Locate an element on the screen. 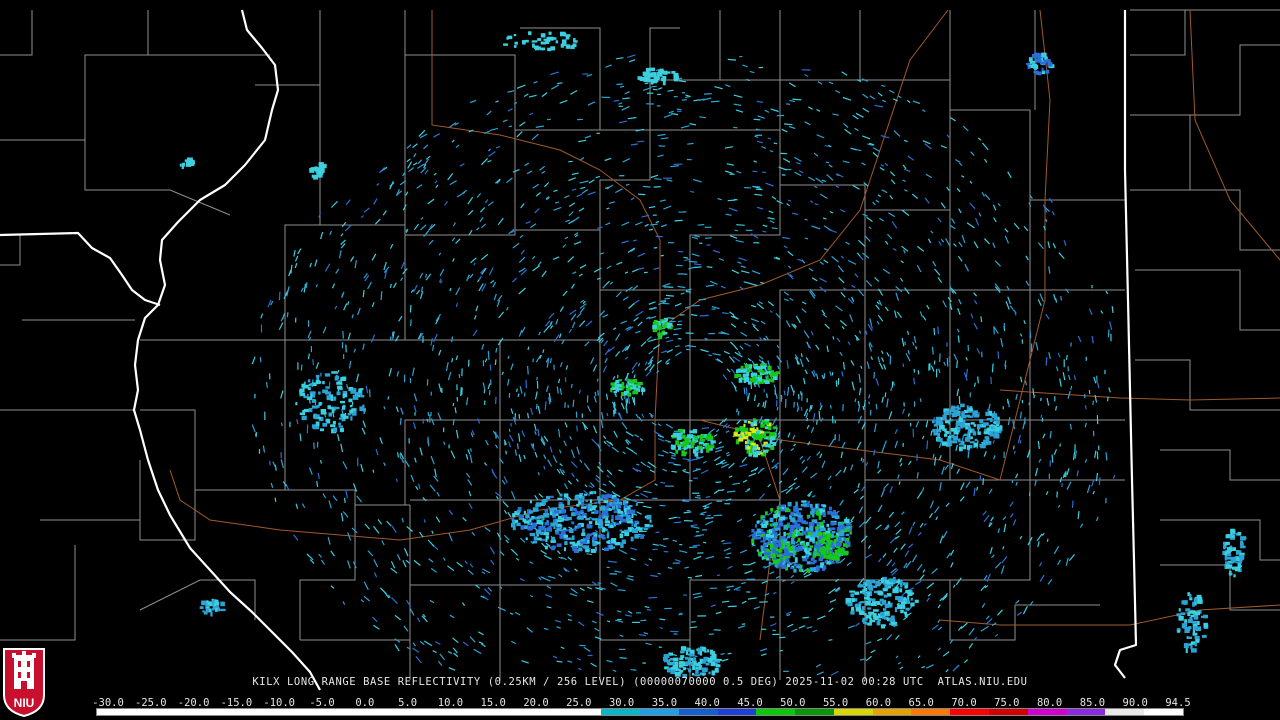  niu-logo-text: NIU is located at coordinates (24, 703).